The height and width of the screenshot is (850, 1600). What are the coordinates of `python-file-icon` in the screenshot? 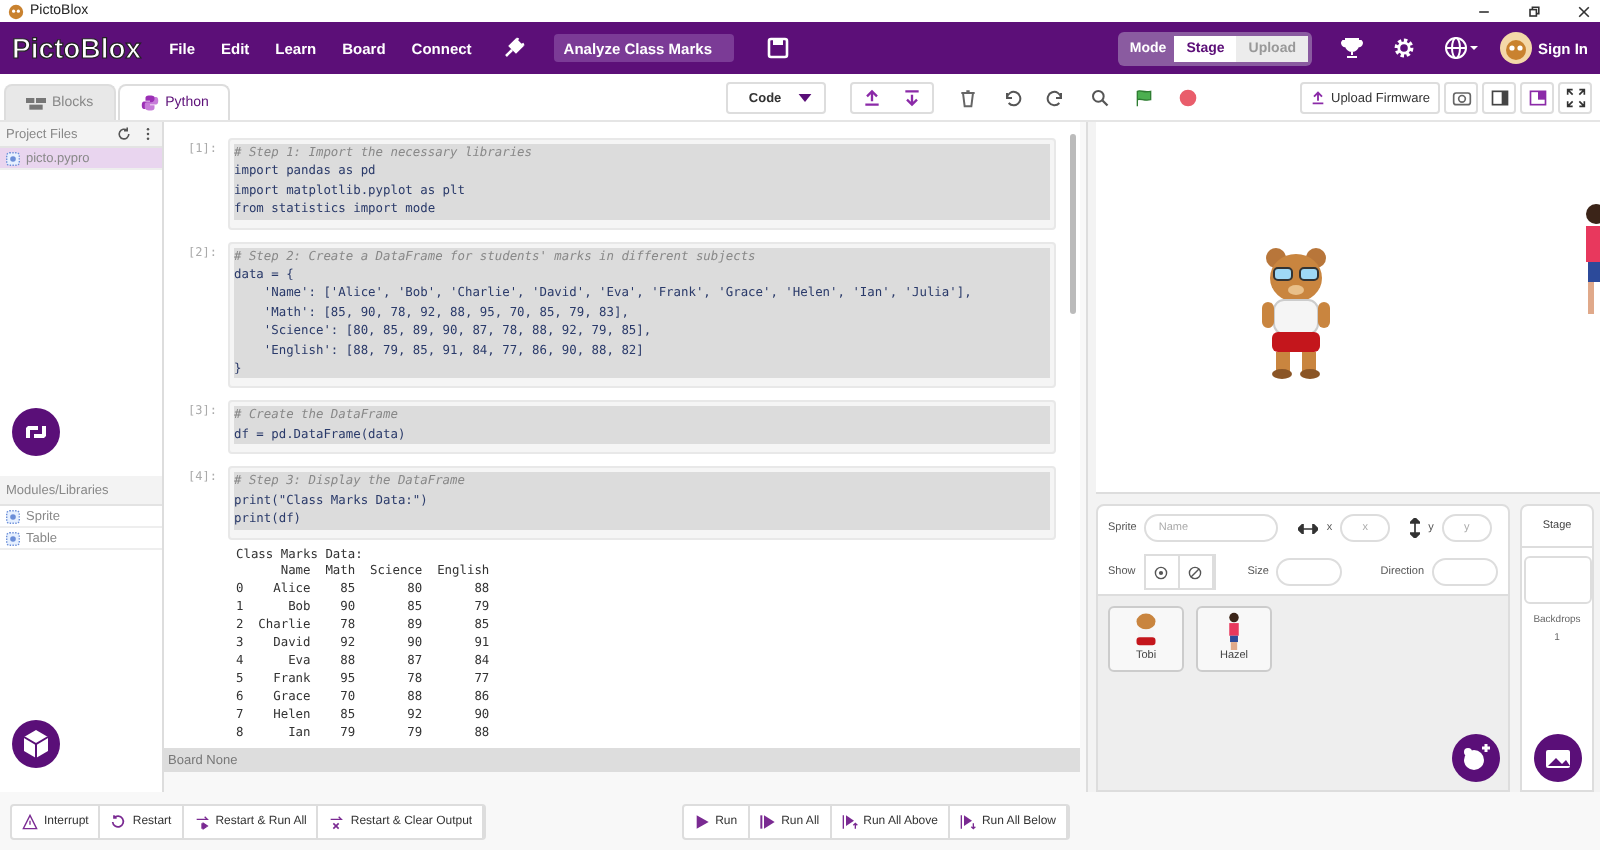 It's located at (13, 158).